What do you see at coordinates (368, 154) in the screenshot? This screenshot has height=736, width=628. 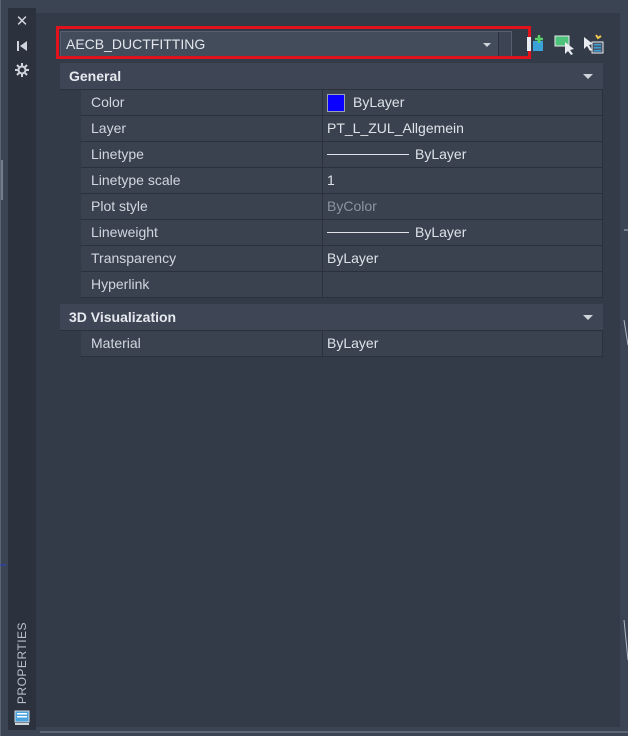 I see `linetype-preview` at bounding box center [368, 154].